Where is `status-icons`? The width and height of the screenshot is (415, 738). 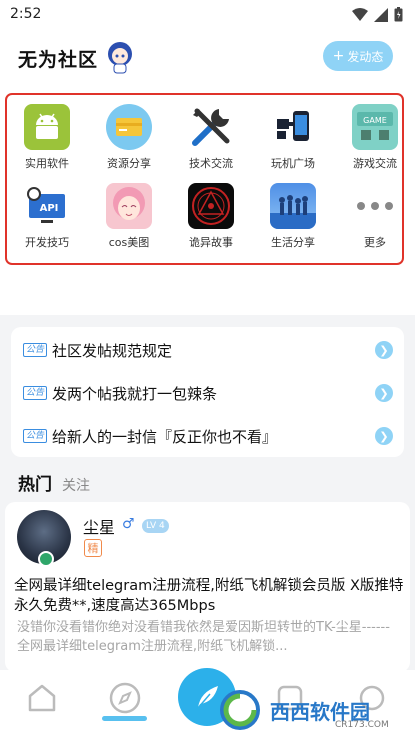 status-icons is located at coordinates (377, 14).